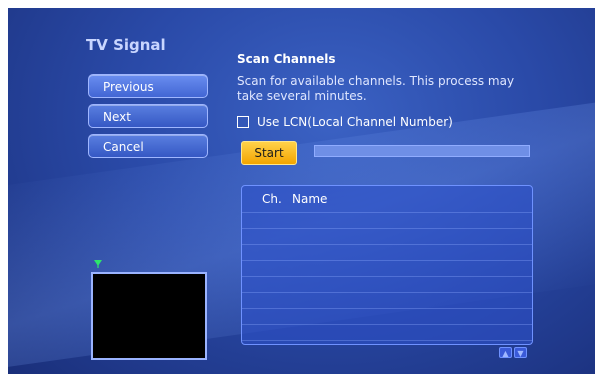  I want to click on chevron-up-icon: ▲, so click(505, 352).